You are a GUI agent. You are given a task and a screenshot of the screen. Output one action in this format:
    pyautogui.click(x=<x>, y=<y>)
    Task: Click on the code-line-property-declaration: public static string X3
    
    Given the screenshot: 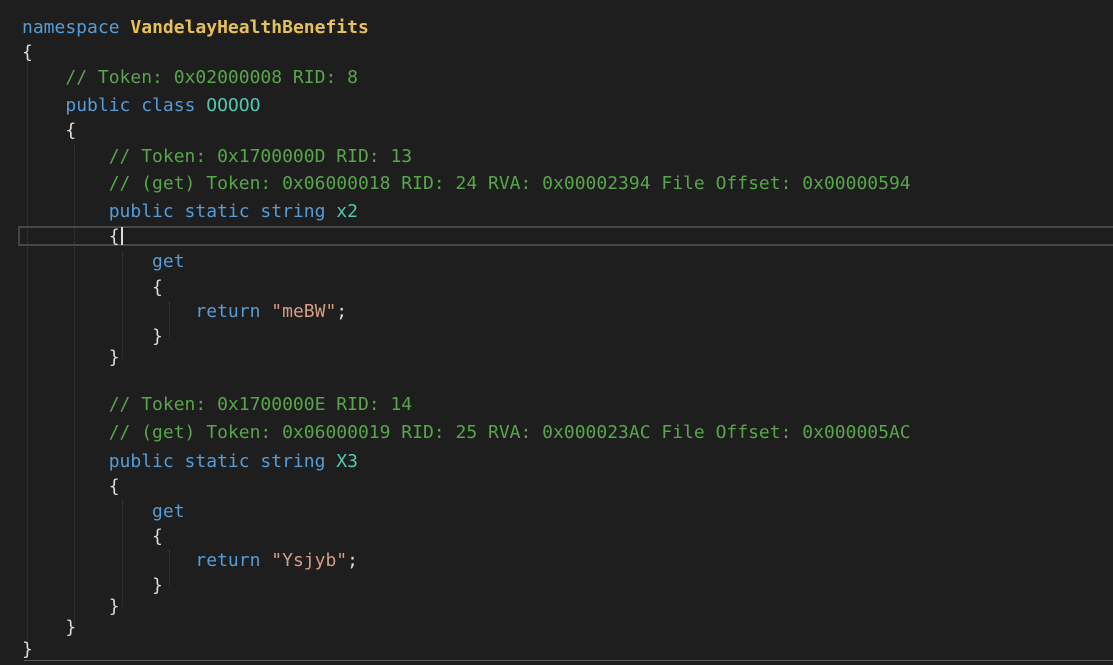 What is the action you would take?
    pyautogui.click(x=190, y=462)
    